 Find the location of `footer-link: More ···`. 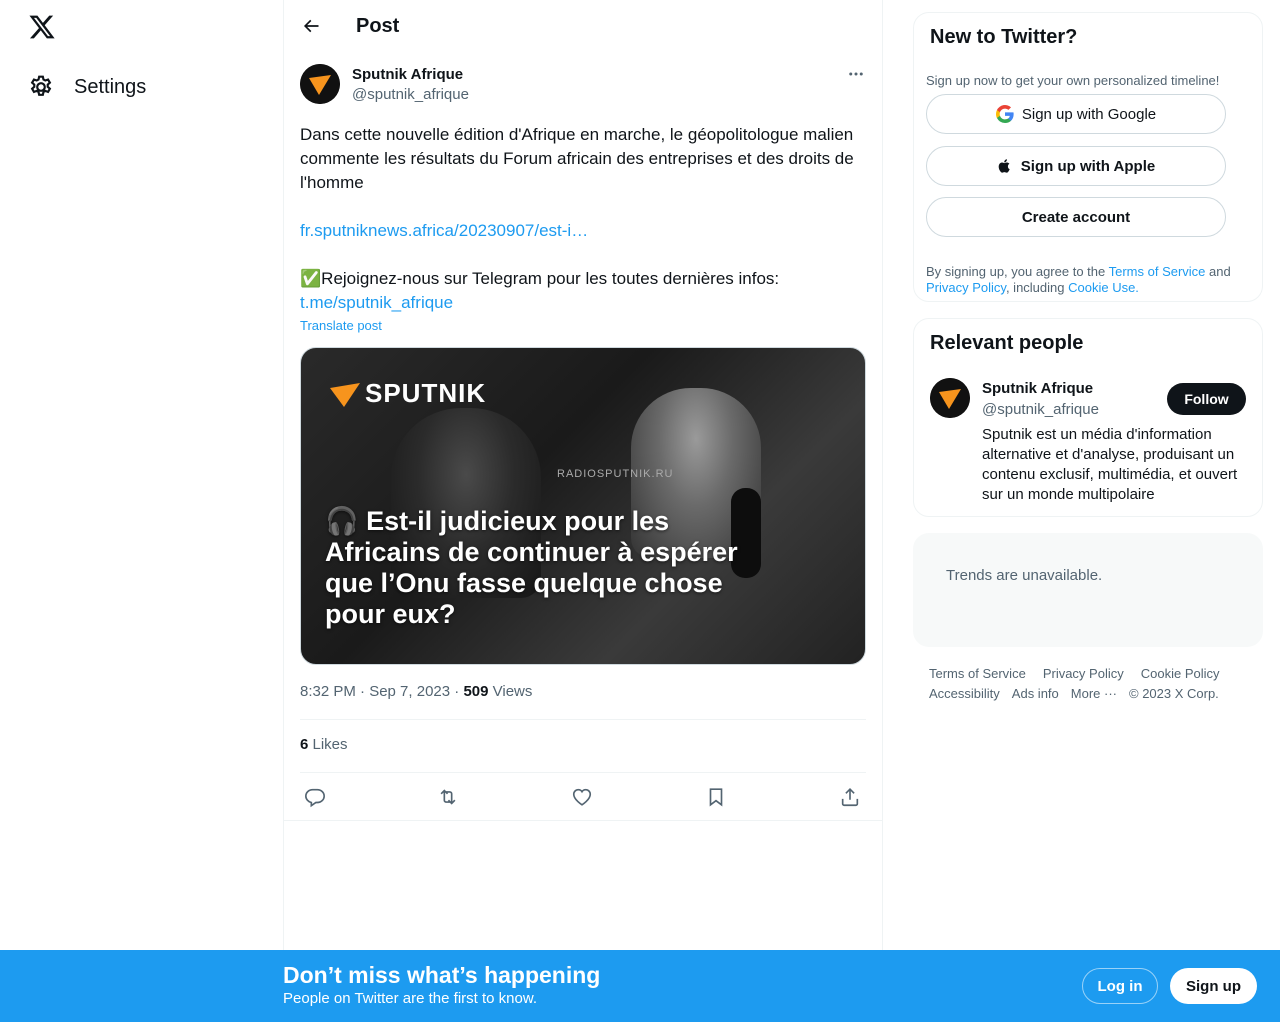

footer-link: More ··· is located at coordinates (1094, 694).